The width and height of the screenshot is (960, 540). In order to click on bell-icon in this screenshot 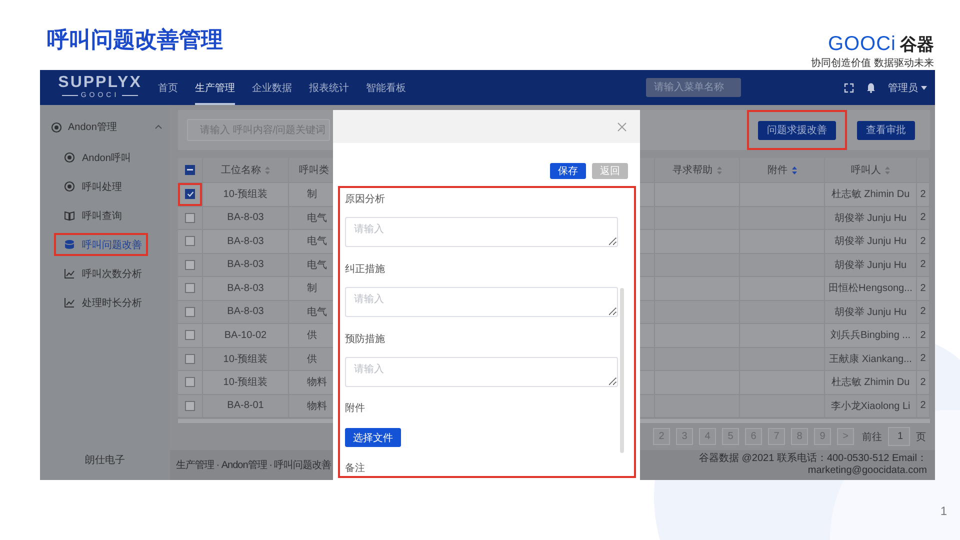, I will do `click(871, 87)`.